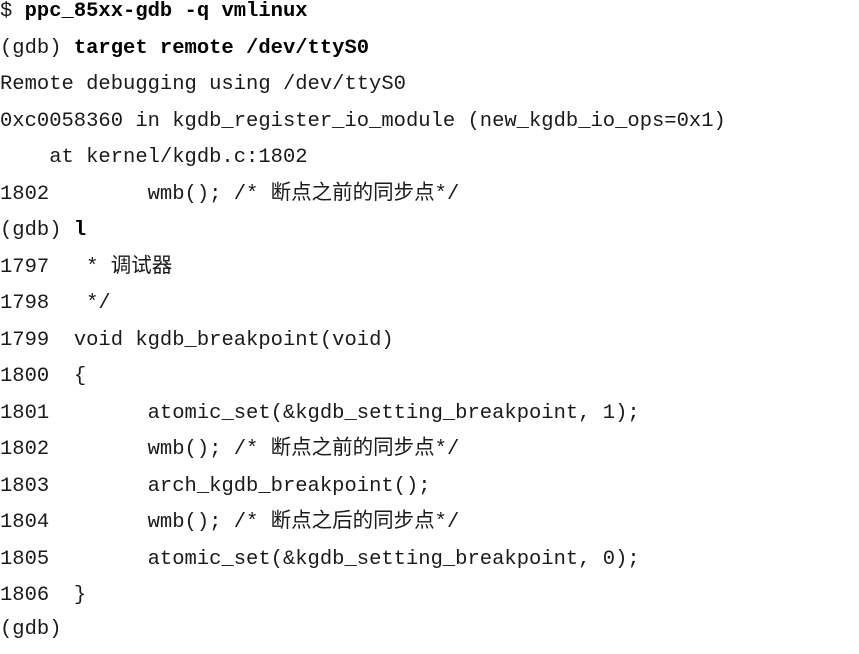  I want to click on output-line: at kernel/kgdb.c:1802, so click(154, 157).